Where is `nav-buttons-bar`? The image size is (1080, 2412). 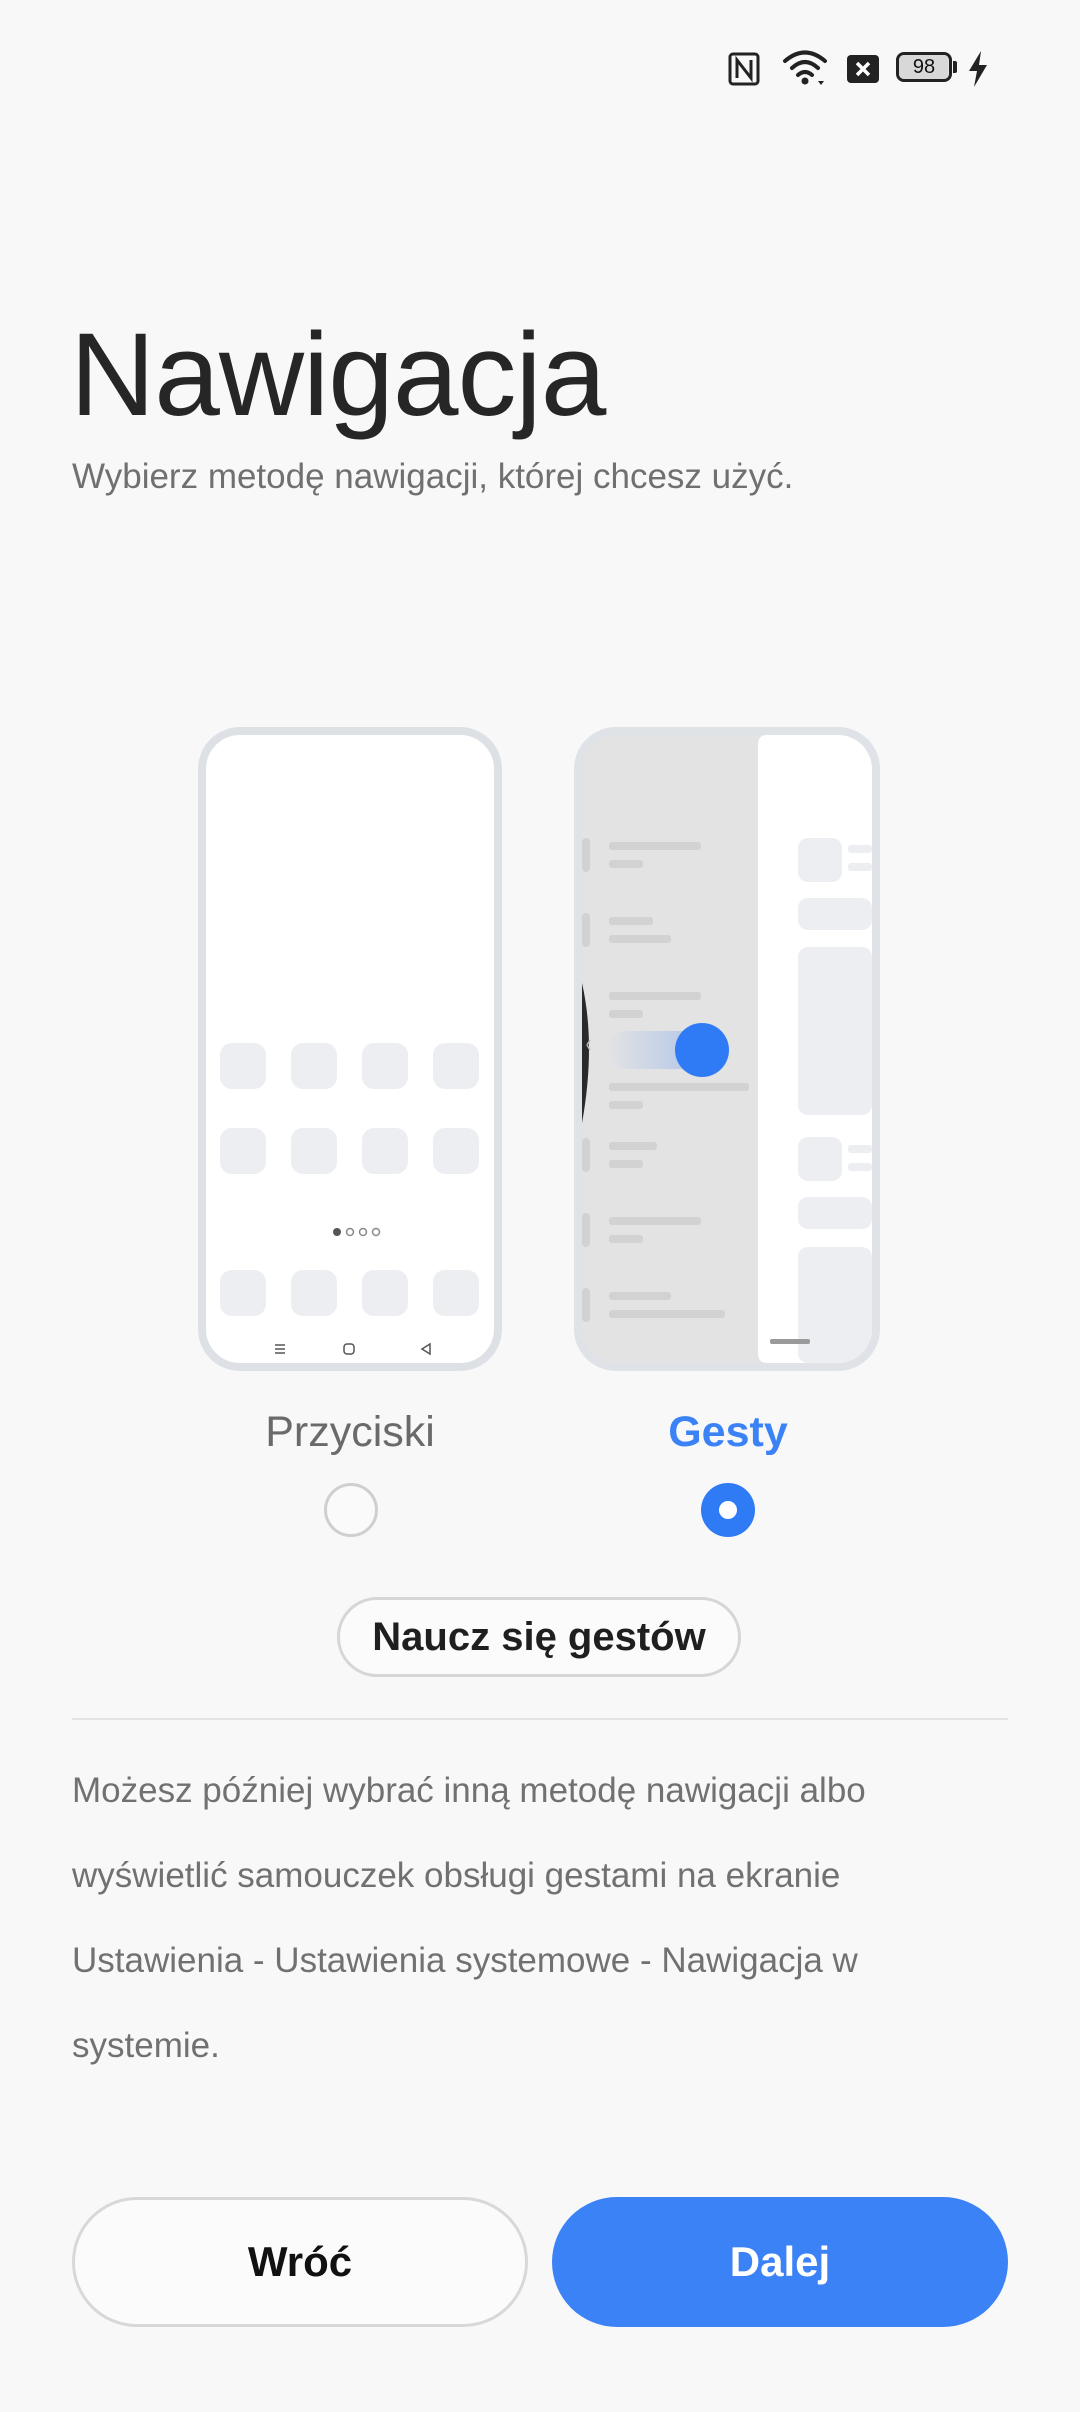
nav-buttons-bar is located at coordinates (350, 1349).